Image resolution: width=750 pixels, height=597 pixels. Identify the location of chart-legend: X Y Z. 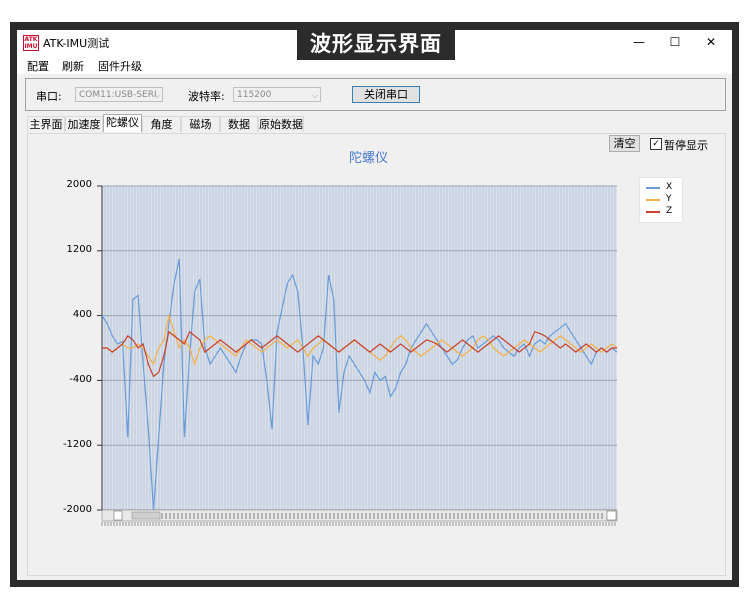
(661, 200).